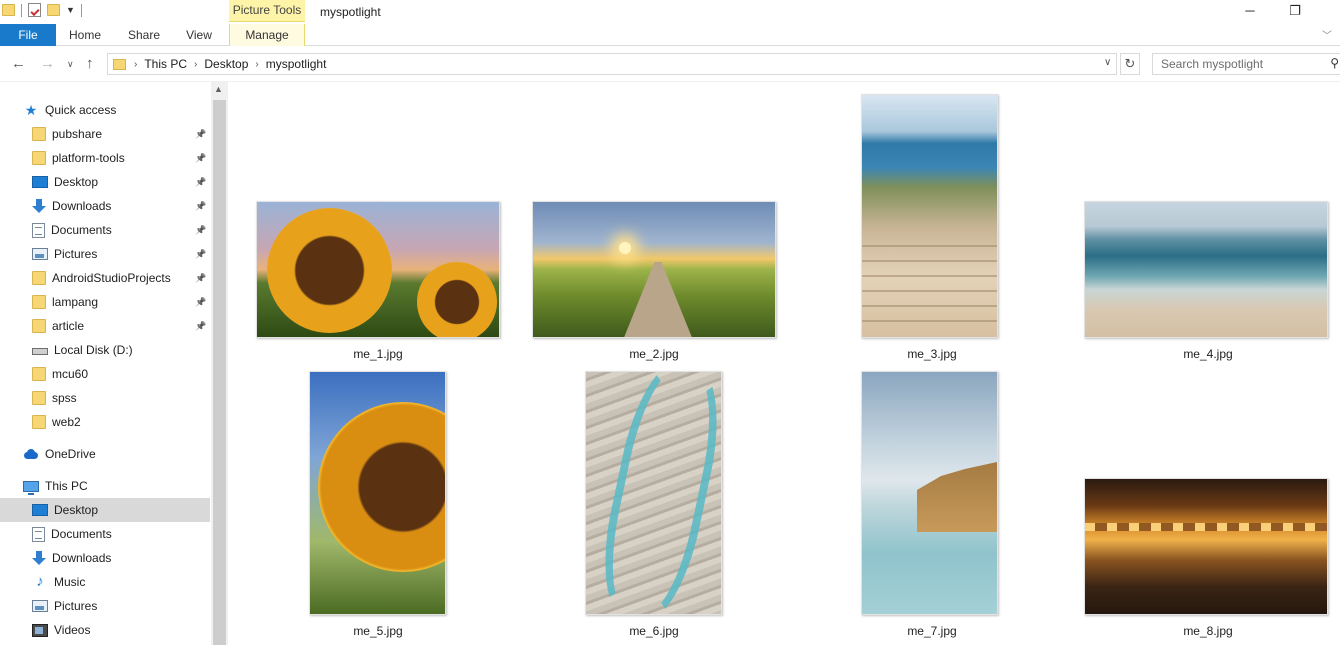 This screenshot has height=645, width=1340. I want to click on desktop-icon, so click(40, 182).